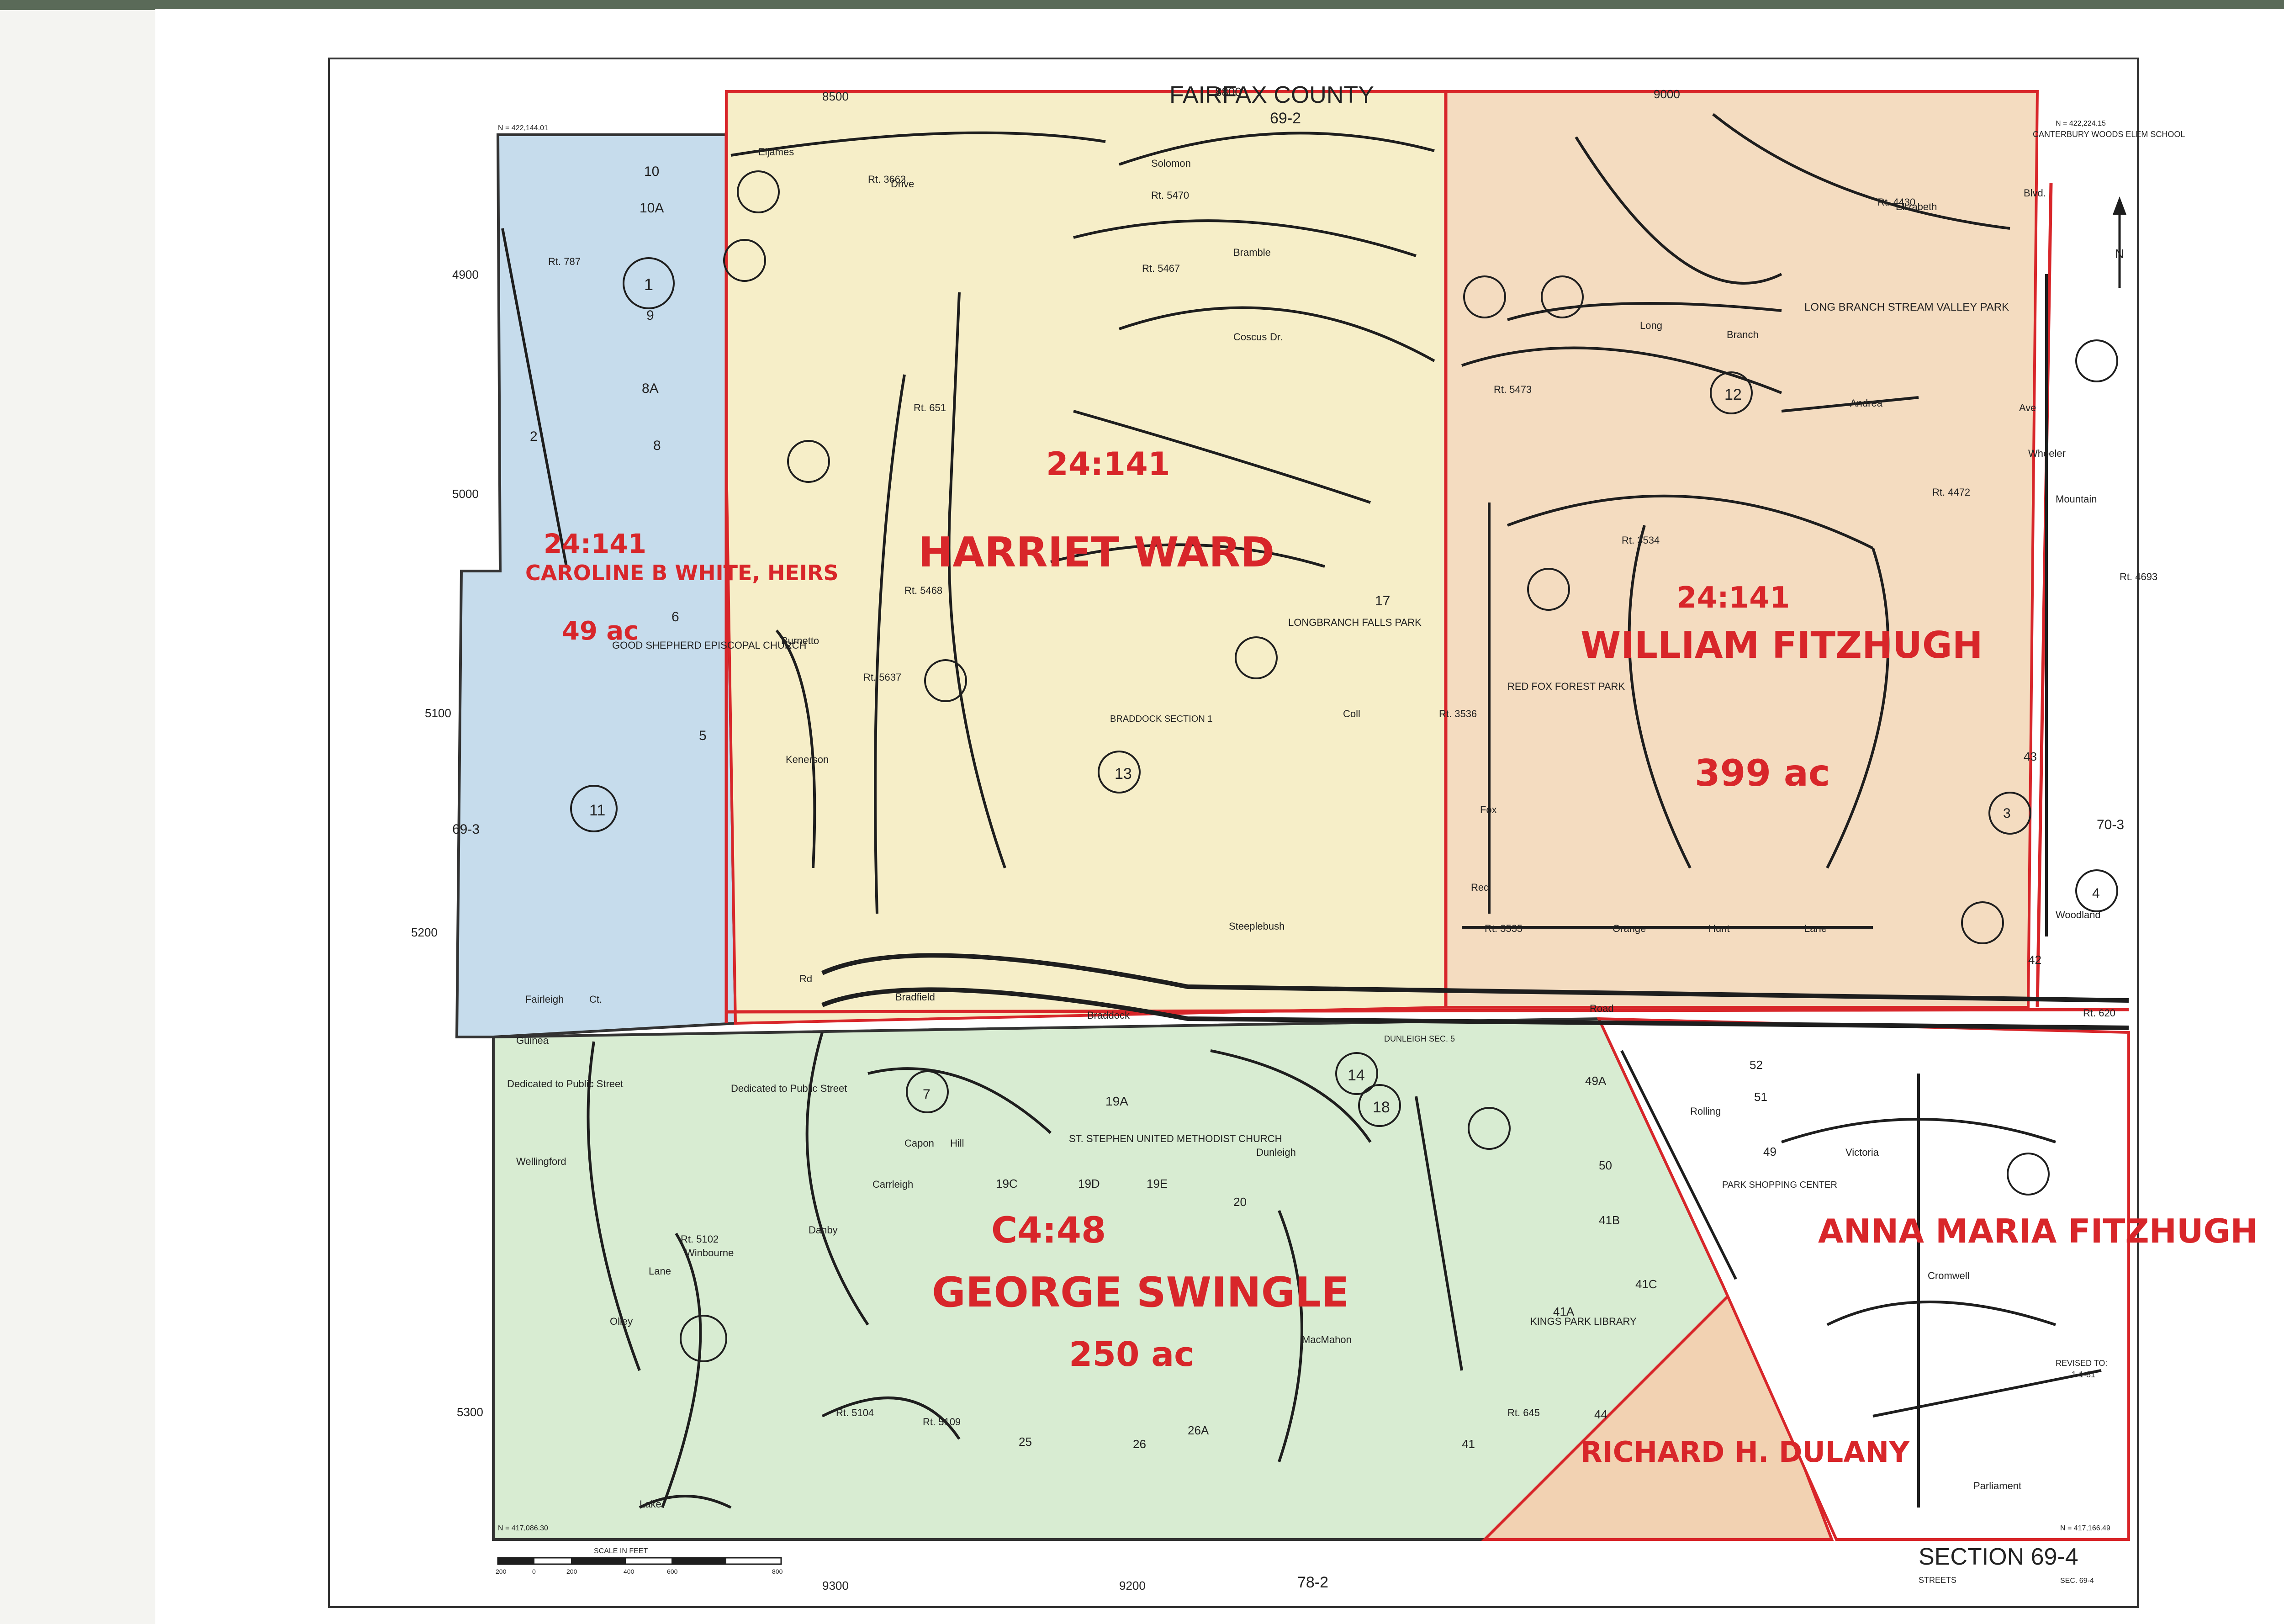 Image resolution: width=2284 pixels, height=1624 pixels. I want to click on lot-number: 26A, so click(1198, 1430).